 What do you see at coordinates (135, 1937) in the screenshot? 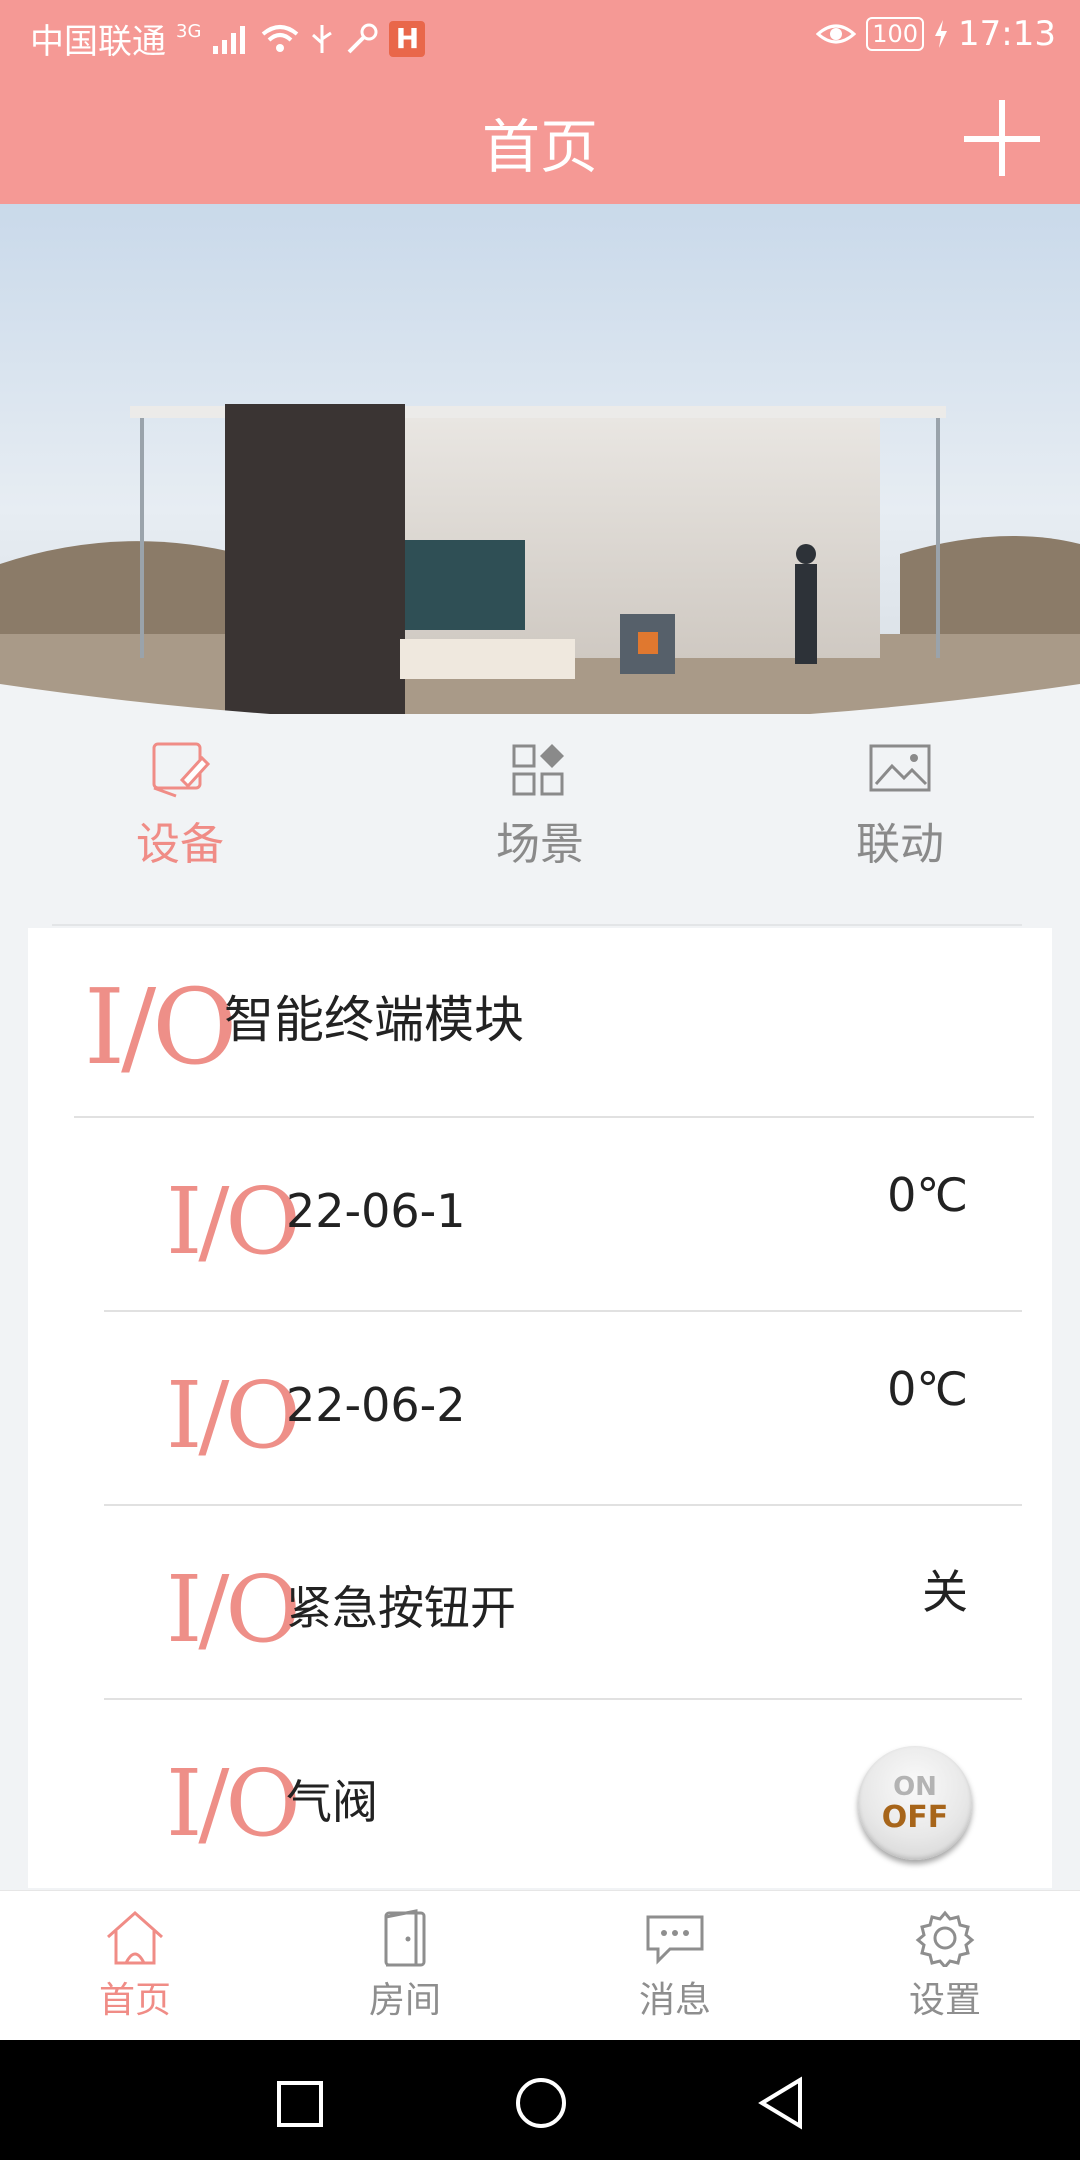
I see `home-icon` at bounding box center [135, 1937].